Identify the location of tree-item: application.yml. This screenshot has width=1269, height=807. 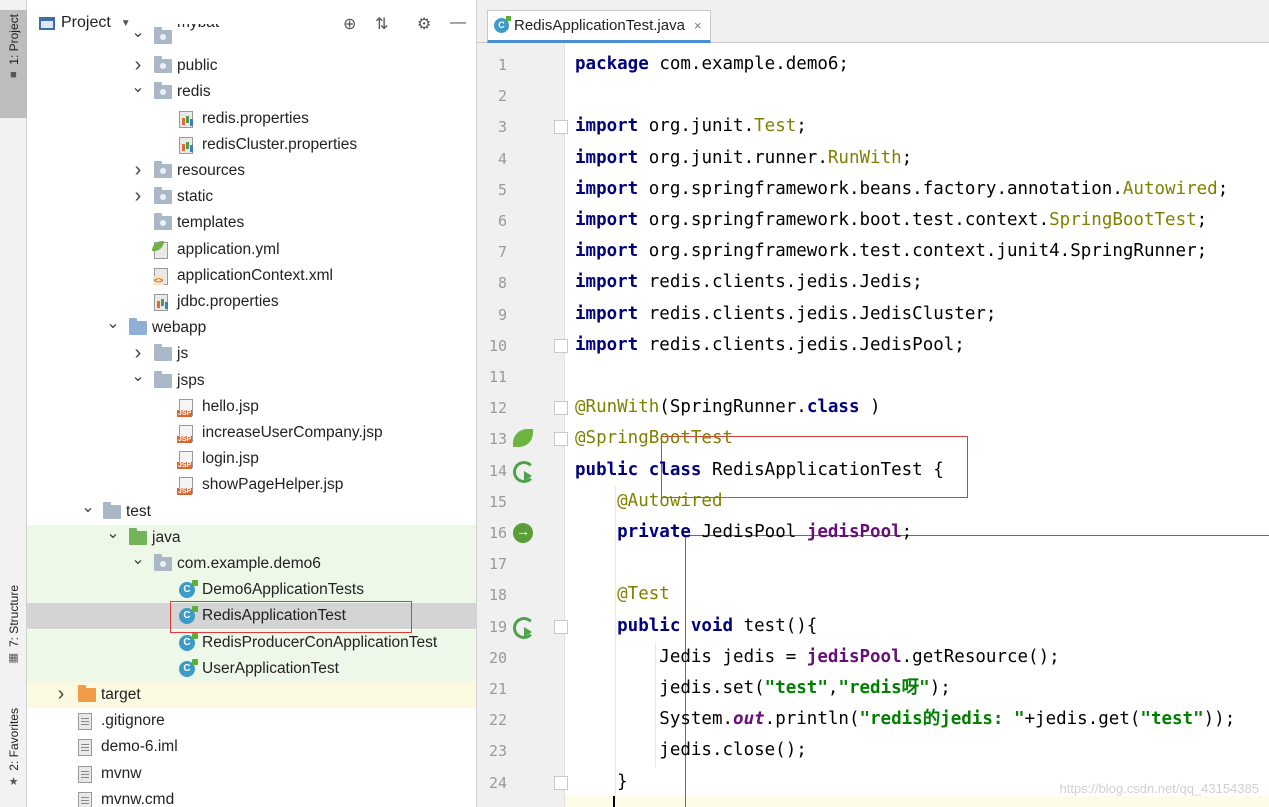
(251, 250).